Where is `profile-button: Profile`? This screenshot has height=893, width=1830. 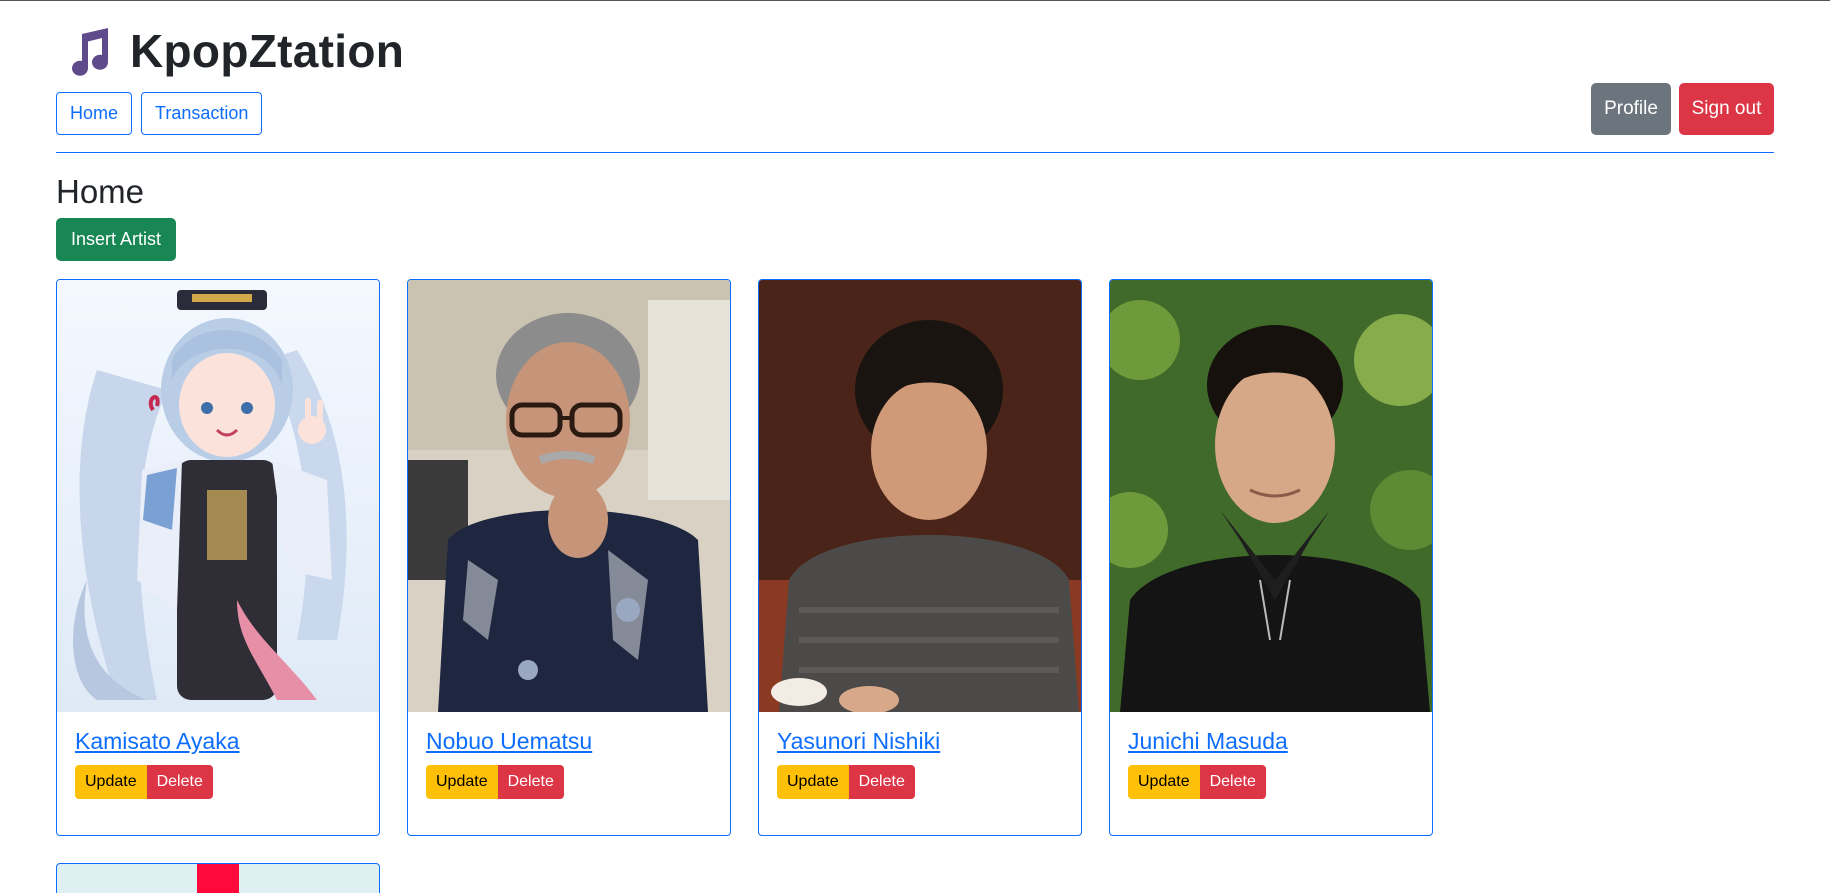 profile-button: Profile is located at coordinates (1631, 109).